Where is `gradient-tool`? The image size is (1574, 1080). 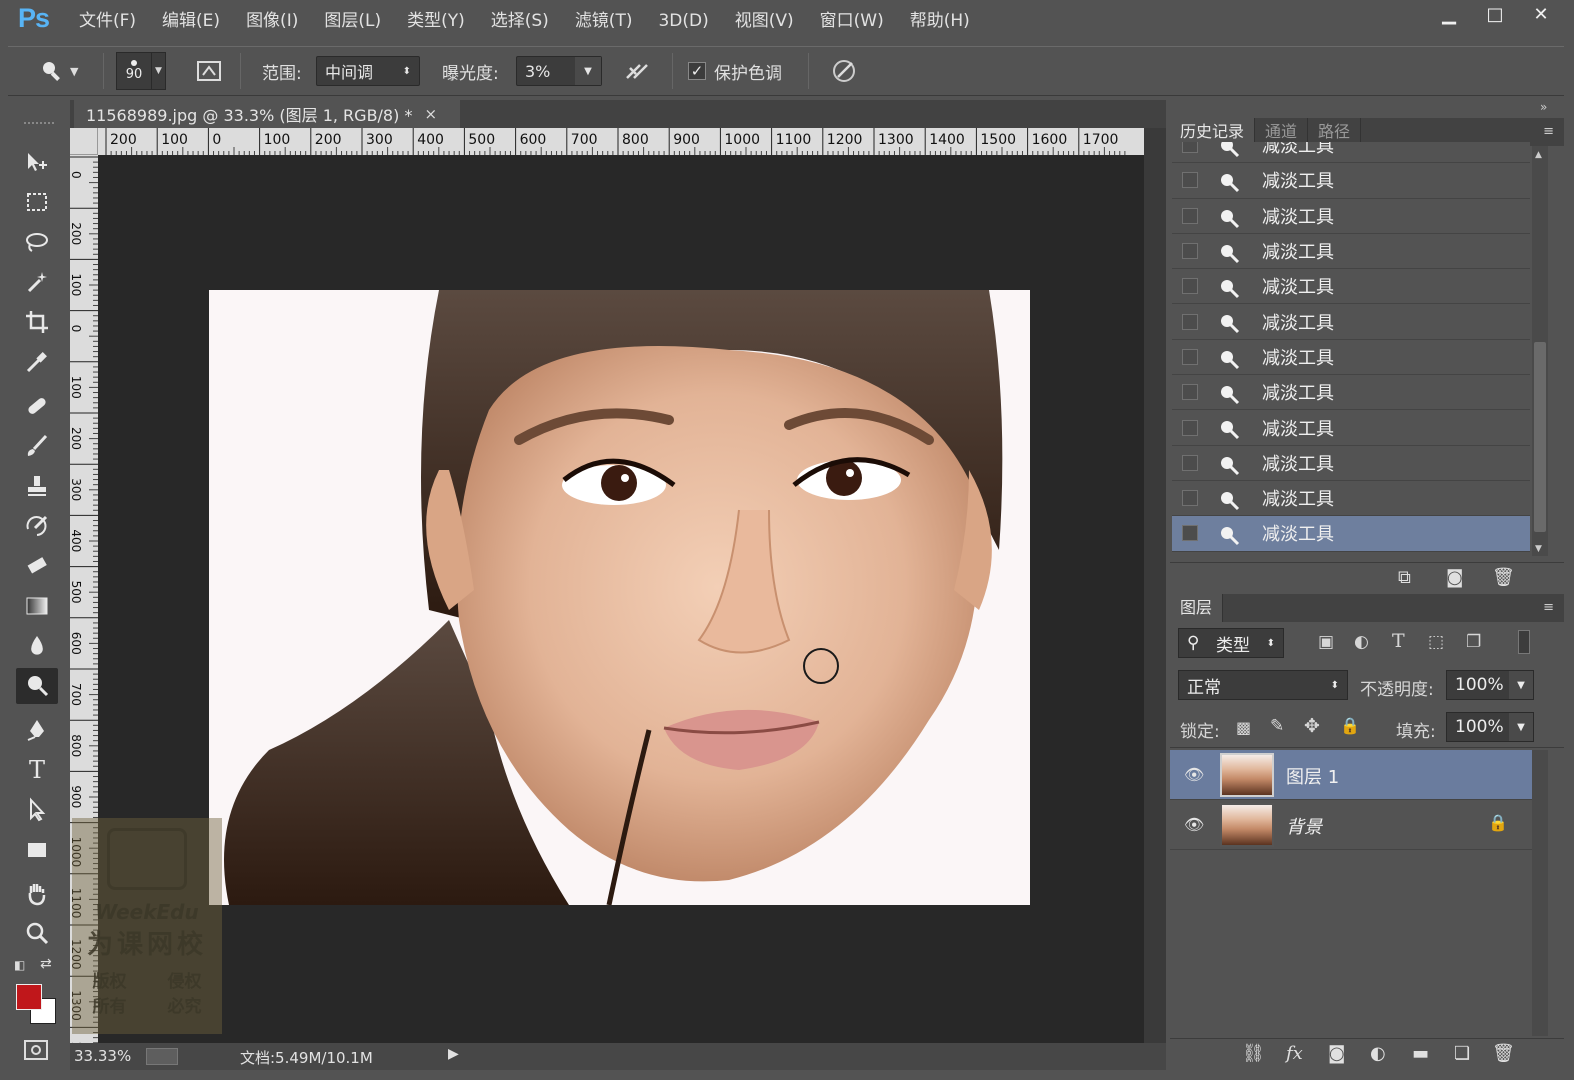 gradient-tool is located at coordinates (37, 606).